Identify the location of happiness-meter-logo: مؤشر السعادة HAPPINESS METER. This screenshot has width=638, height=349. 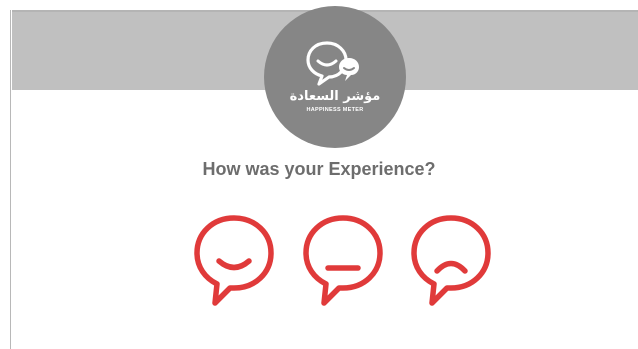
(335, 77).